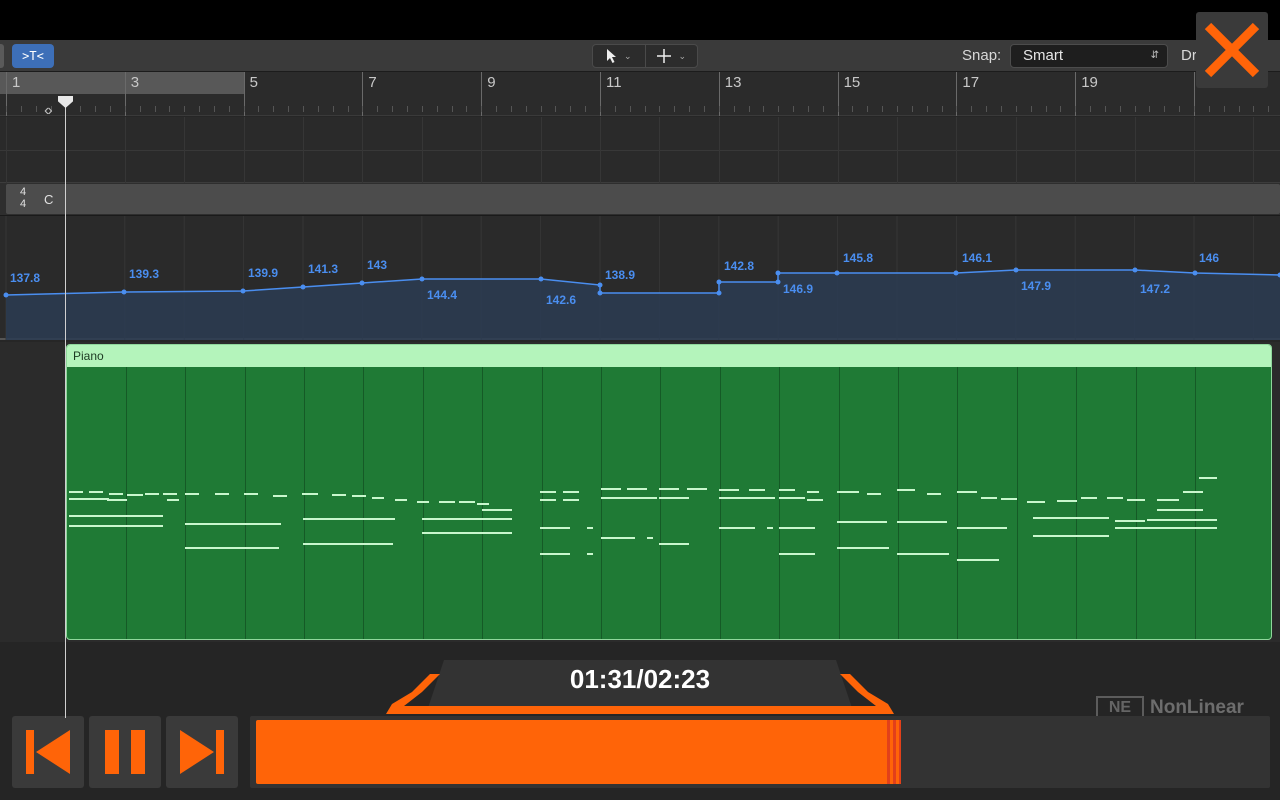 This screenshot has height=800, width=1280. What do you see at coordinates (122, 83) in the screenshot?
I see `cycle-region` at bounding box center [122, 83].